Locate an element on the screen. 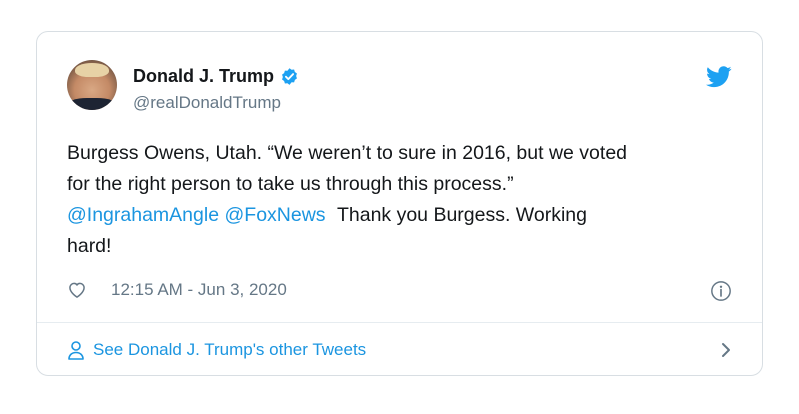 The width and height of the screenshot is (799, 414). see-other-tweets-label: See Donald J. Trump's other Tweets is located at coordinates (229, 350).